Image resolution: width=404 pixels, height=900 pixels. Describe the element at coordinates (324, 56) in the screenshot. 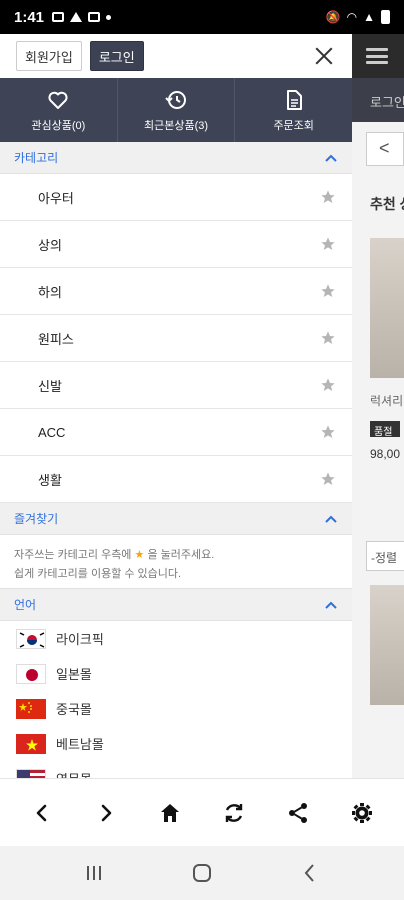

I see `close-icon` at that location.